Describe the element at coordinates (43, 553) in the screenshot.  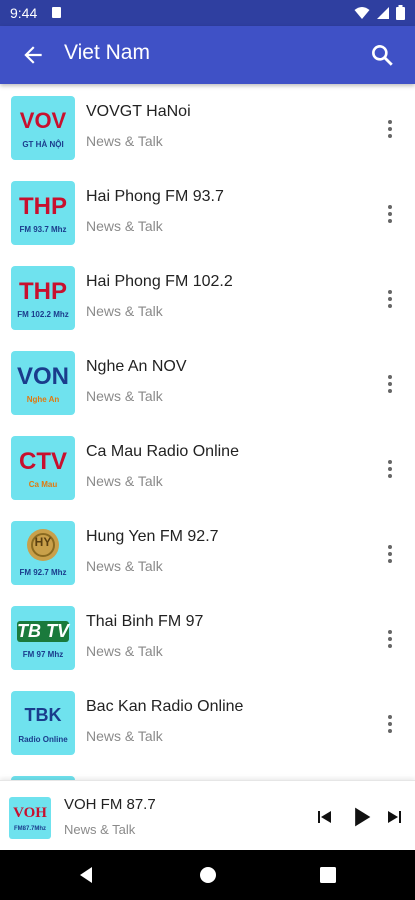
I see `station-logo: HY FM 92.7 Mhz` at that location.